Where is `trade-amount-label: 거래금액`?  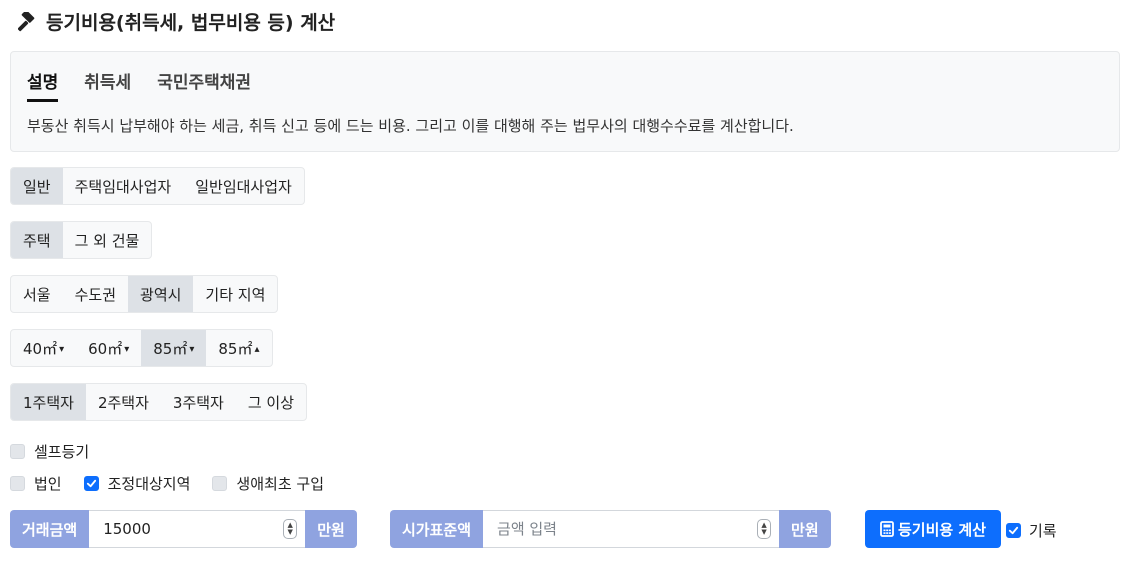 trade-amount-label: 거래금액 is located at coordinates (50, 529).